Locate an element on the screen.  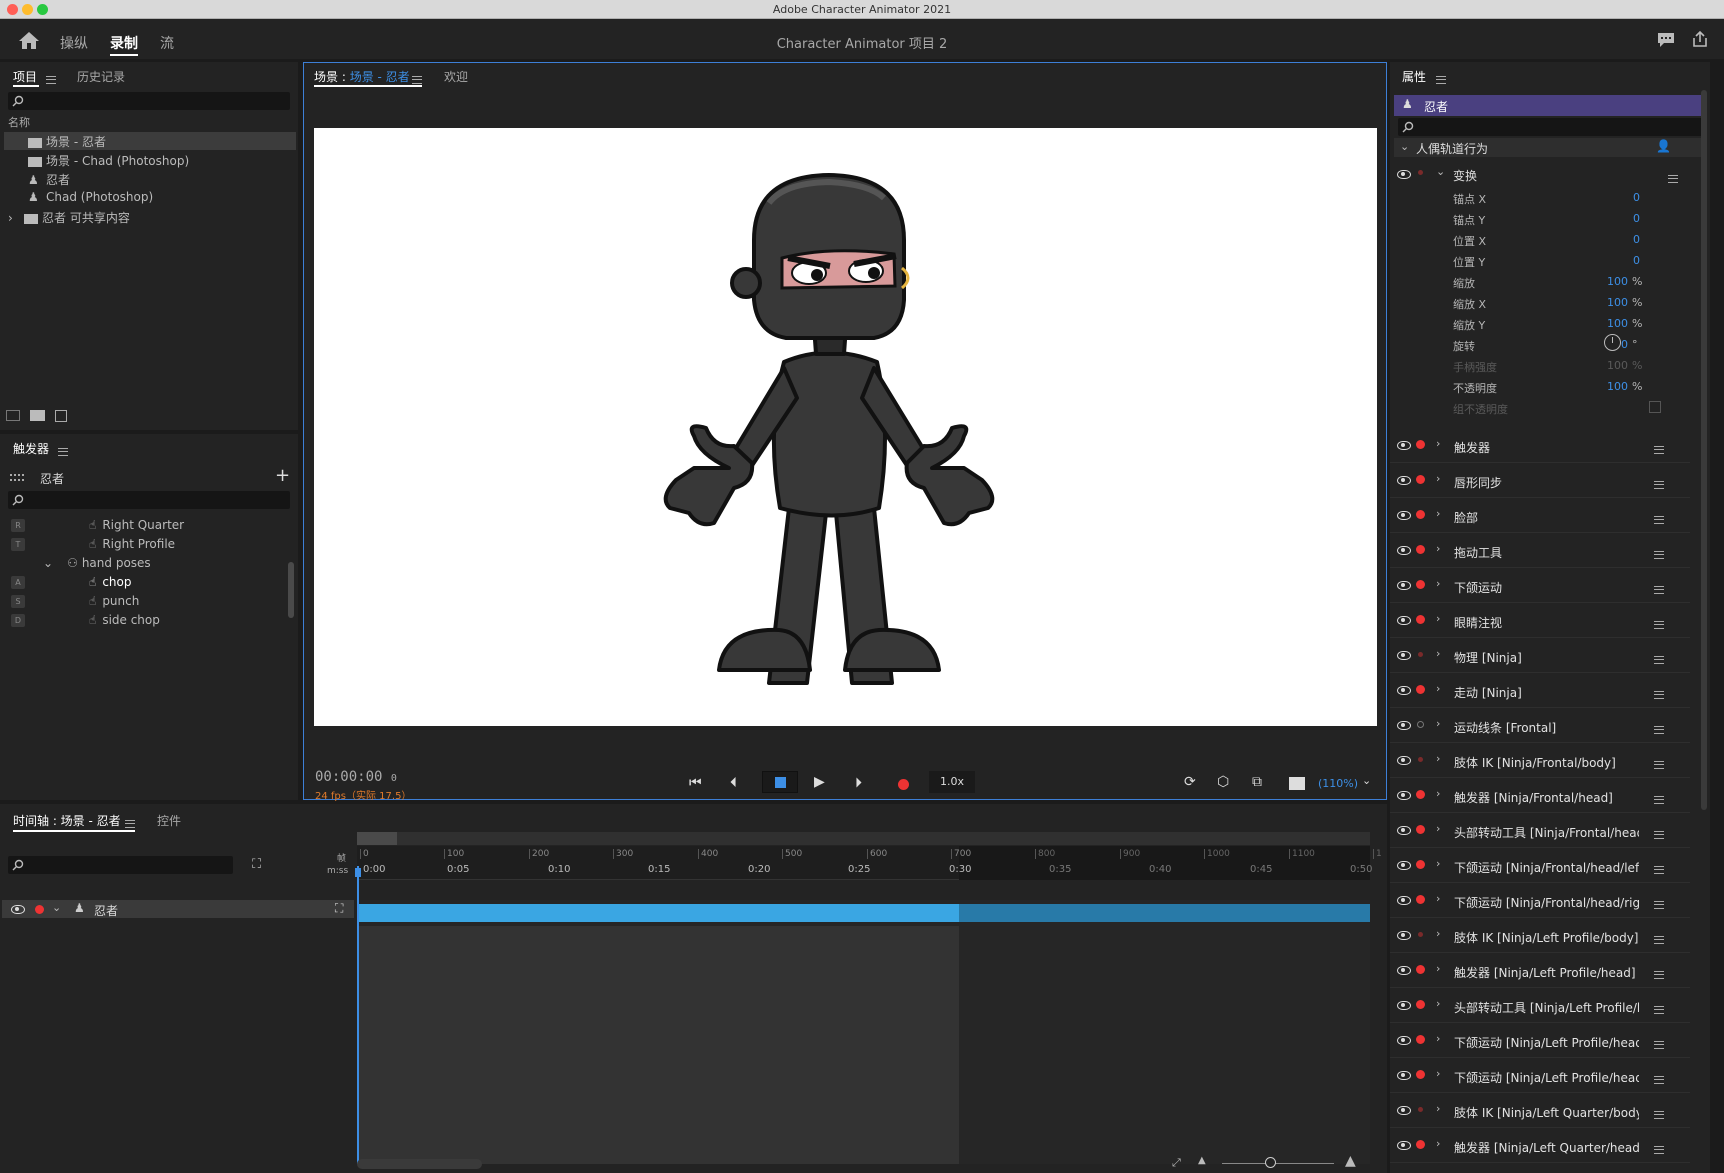
take-bar is located at coordinates (658, 913).